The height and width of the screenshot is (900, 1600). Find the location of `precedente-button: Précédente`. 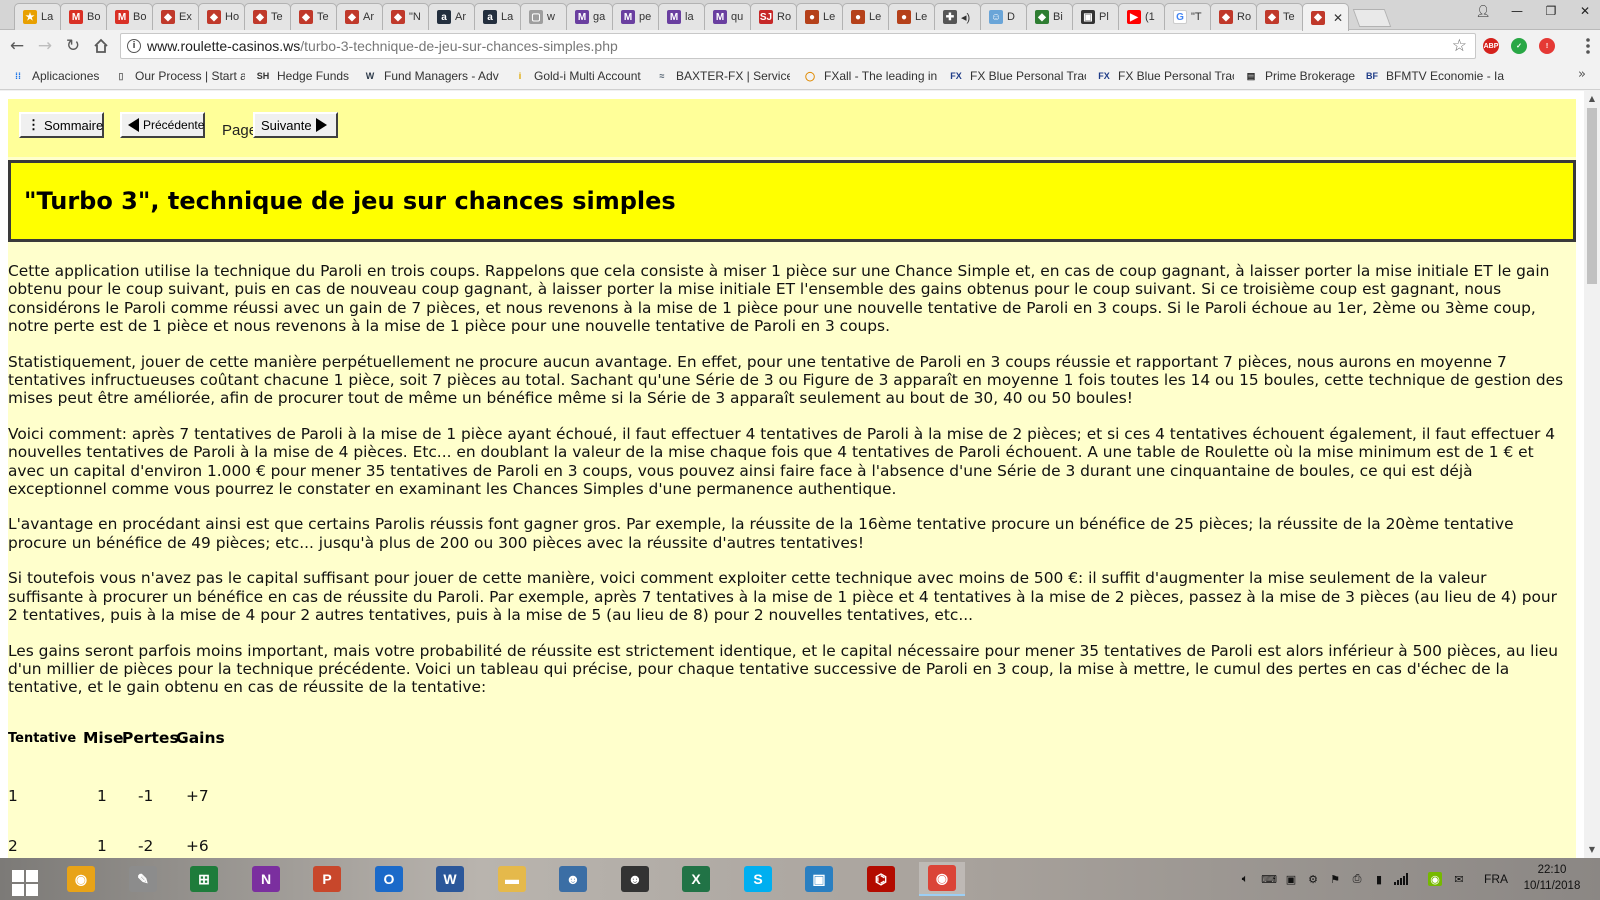

precedente-button: Précédente is located at coordinates (162, 125).